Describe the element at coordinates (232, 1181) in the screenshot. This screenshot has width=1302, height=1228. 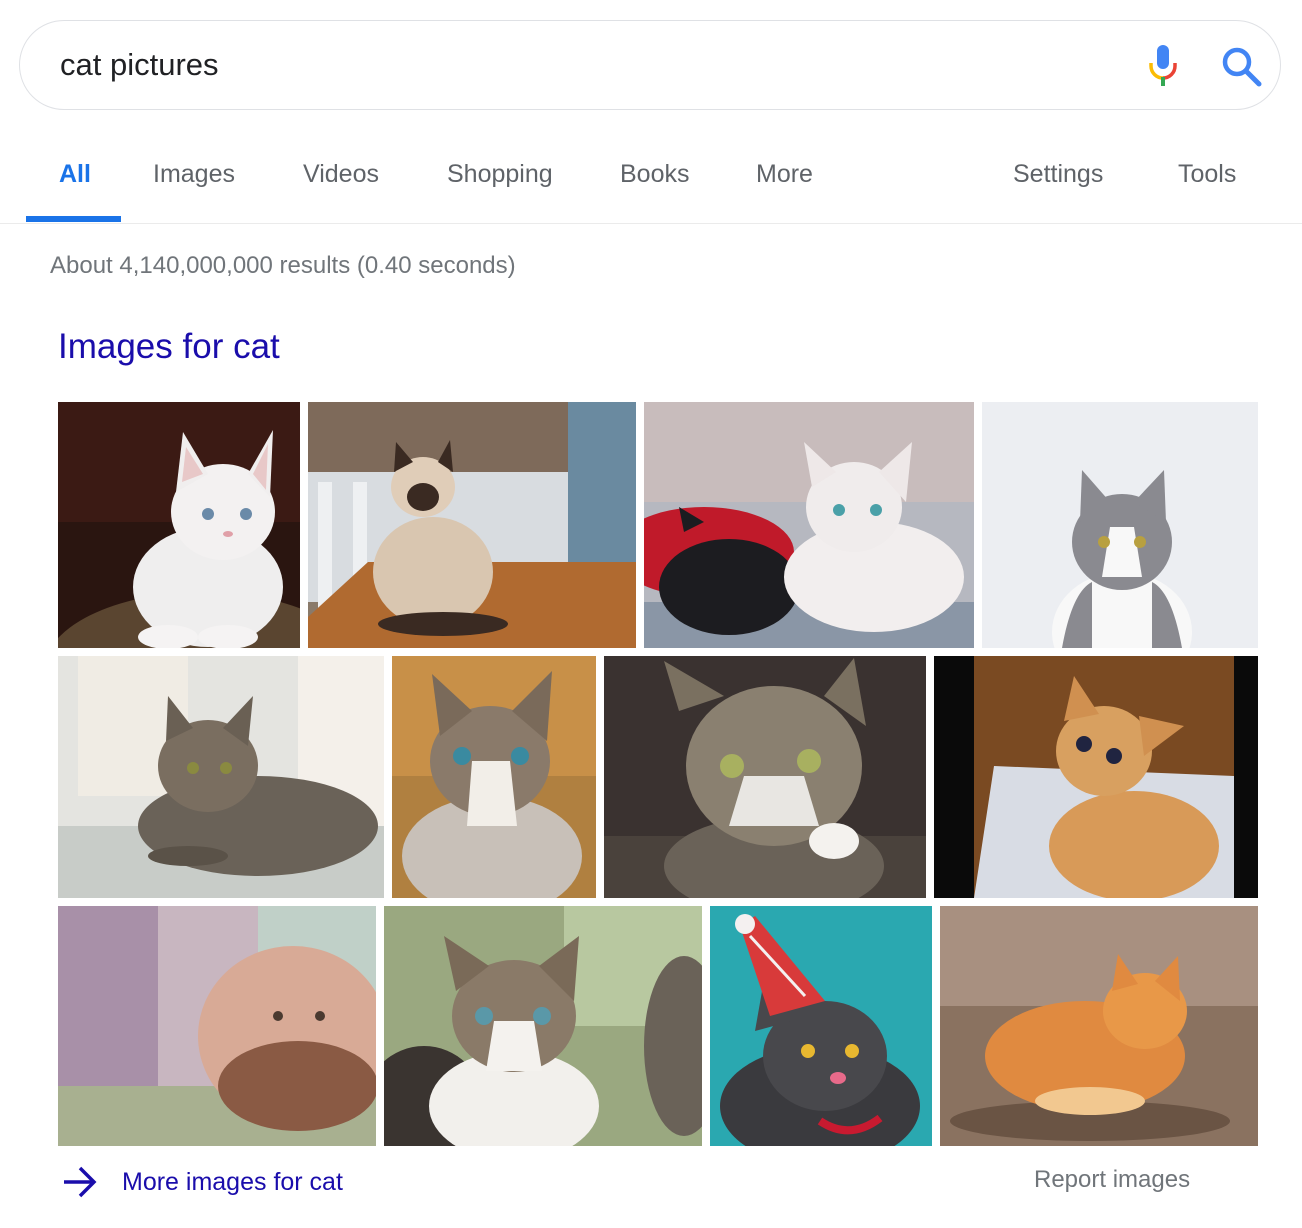
I see `more-images-label: More images for cat` at that location.